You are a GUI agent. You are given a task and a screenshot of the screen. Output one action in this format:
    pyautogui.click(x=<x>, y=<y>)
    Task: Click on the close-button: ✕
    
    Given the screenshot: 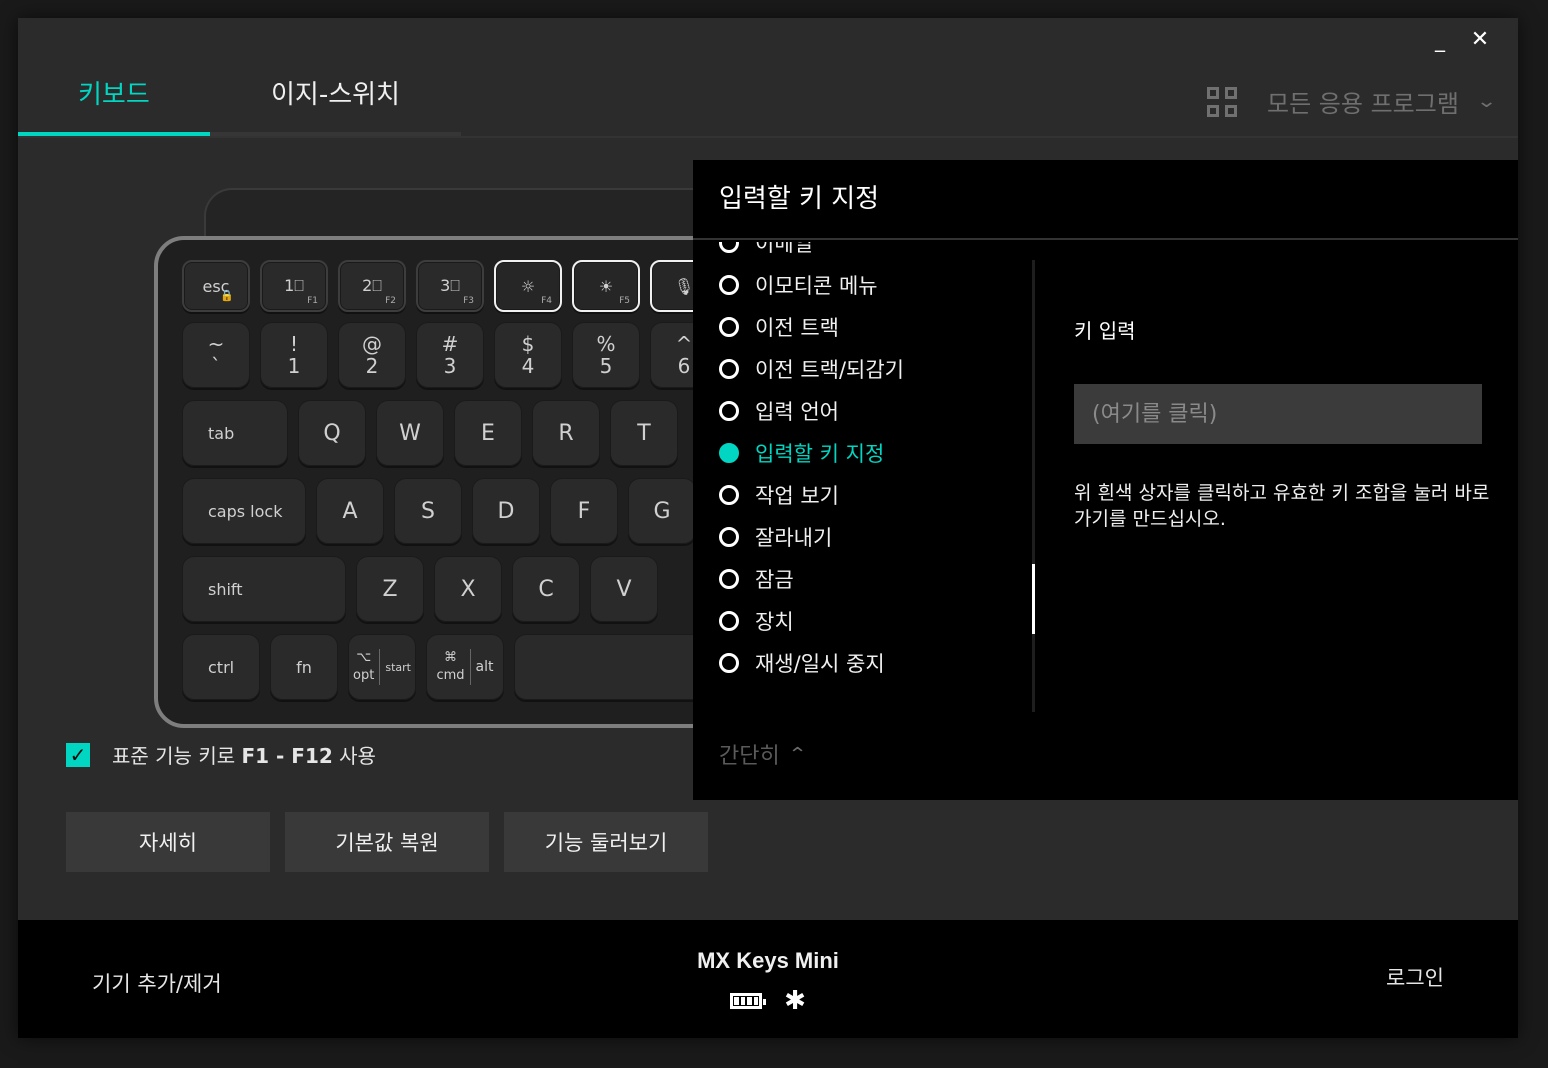 What is the action you would take?
    pyautogui.click(x=1480, y=40)
    